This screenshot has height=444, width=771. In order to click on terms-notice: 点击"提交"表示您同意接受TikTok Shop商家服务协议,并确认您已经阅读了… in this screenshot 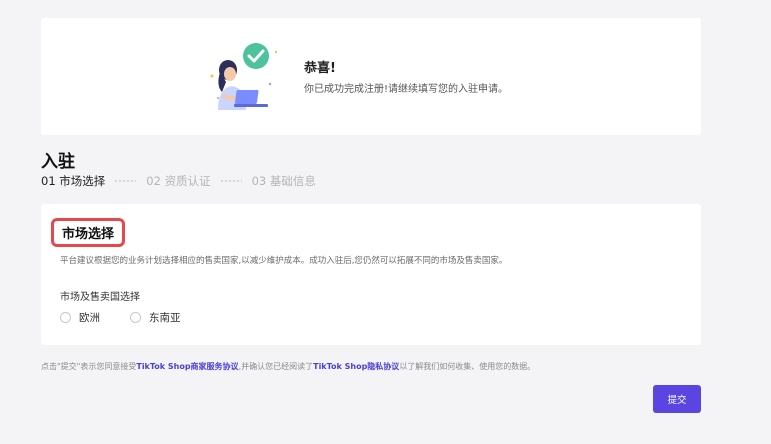, I will do `click(288, 366)`.